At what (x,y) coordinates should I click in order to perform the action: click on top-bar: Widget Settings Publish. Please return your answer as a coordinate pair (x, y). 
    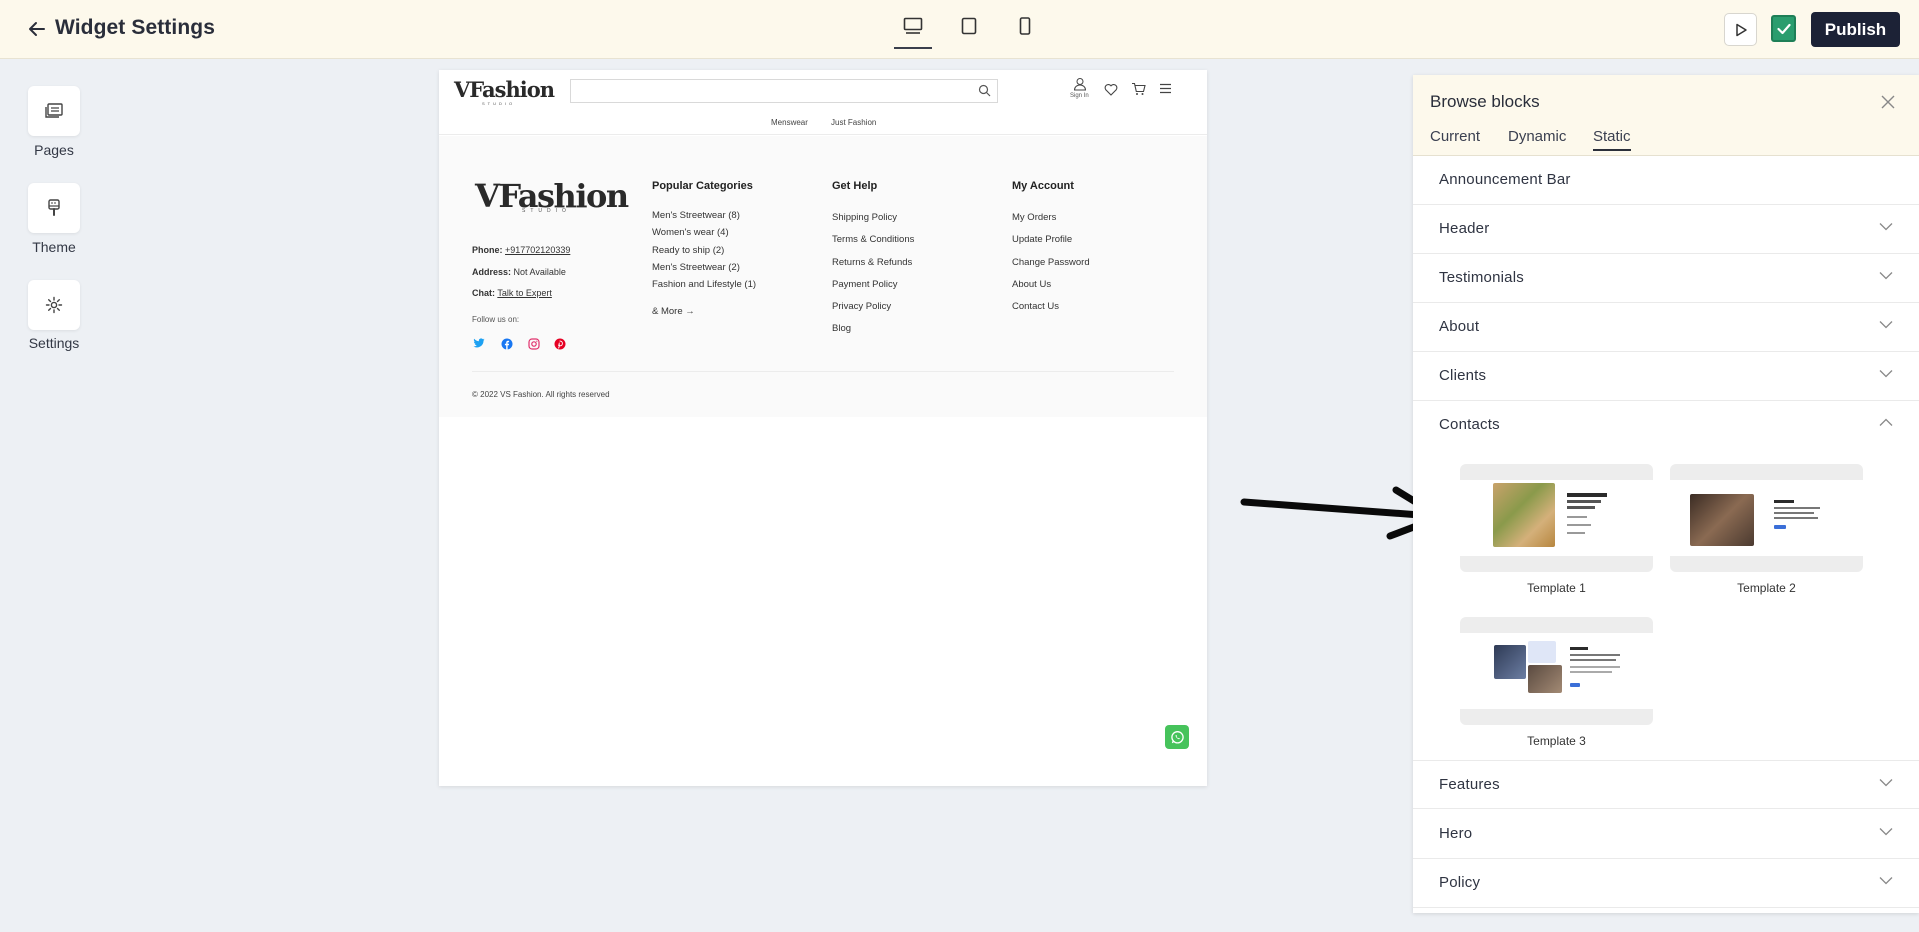
    Looking at the image, I should click on (959, 29).